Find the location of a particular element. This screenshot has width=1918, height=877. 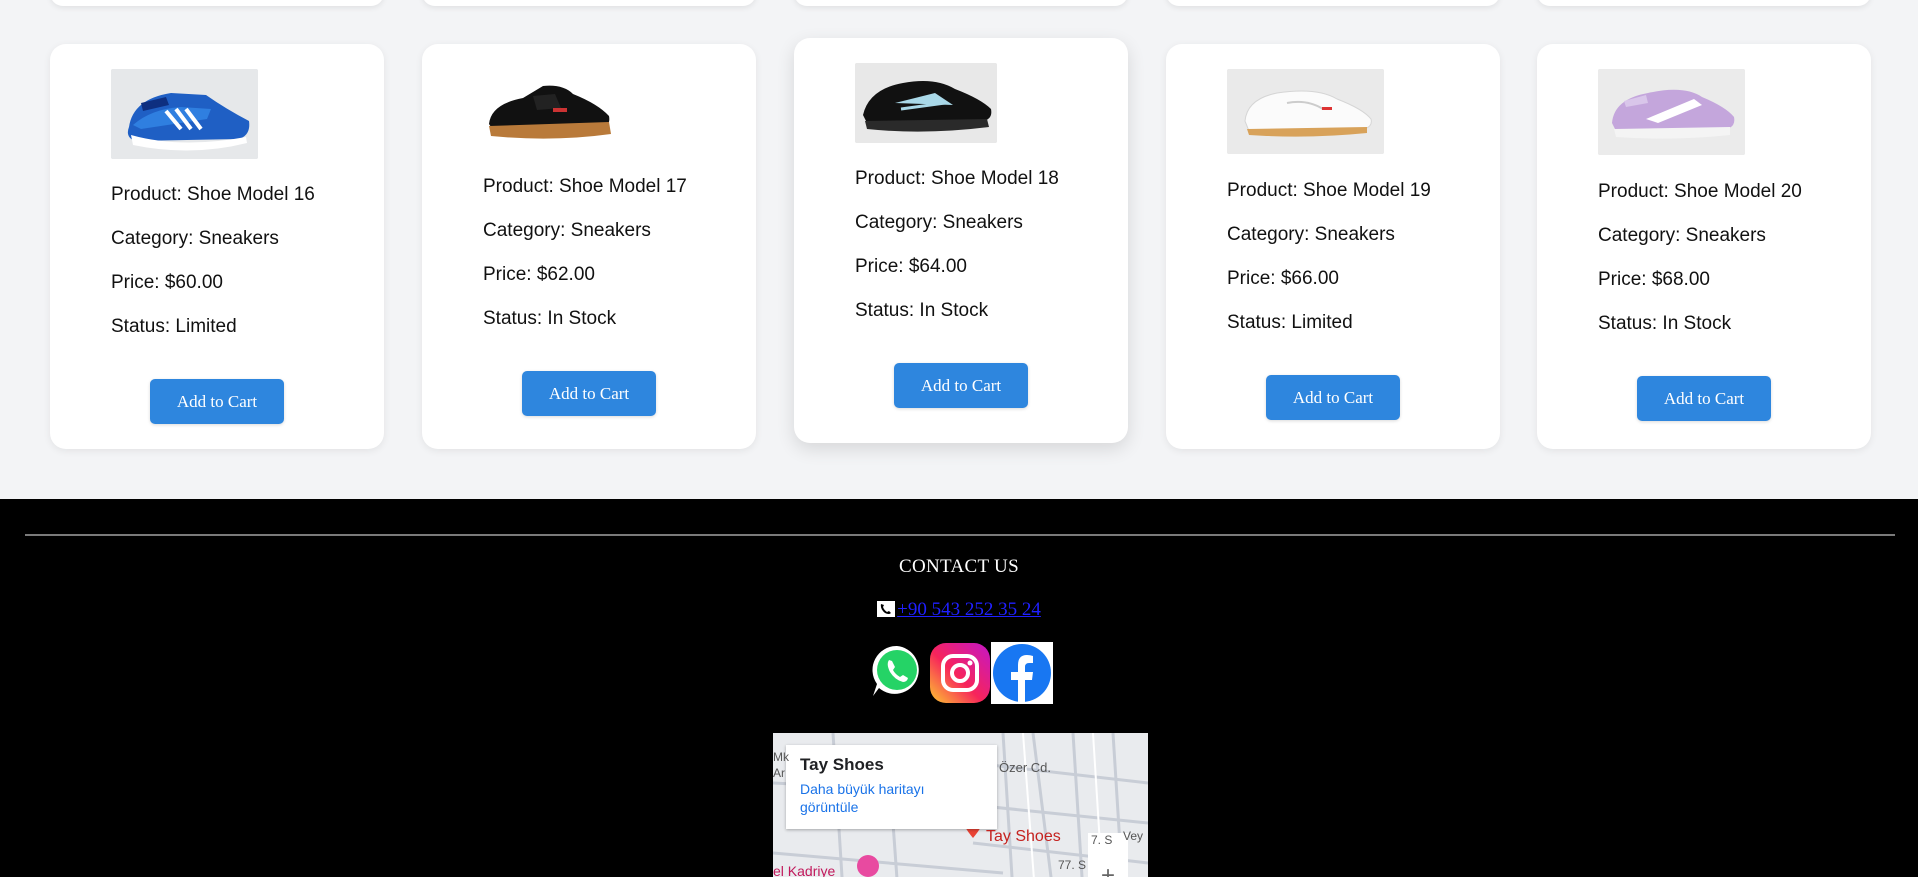

map-larger-link: Daha büyük haritayı görüntüle is located at coordinates (891, 798).